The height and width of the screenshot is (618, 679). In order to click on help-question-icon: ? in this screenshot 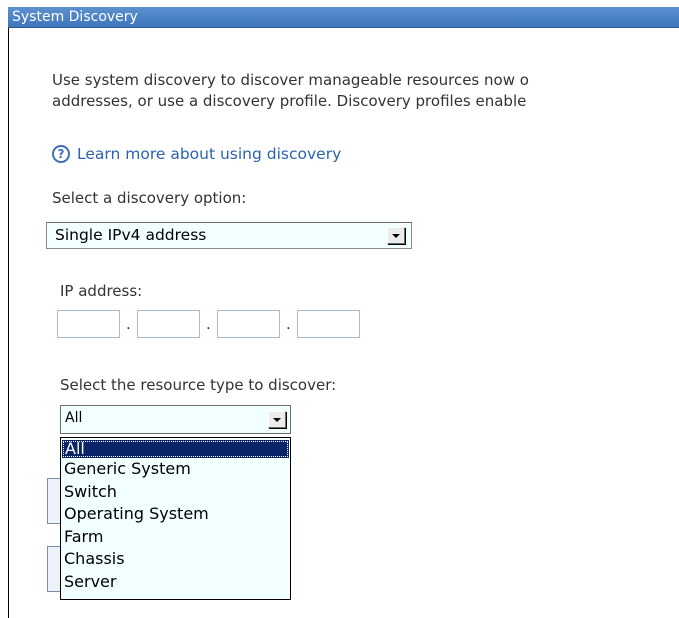, I will do `click(61, 154)`.